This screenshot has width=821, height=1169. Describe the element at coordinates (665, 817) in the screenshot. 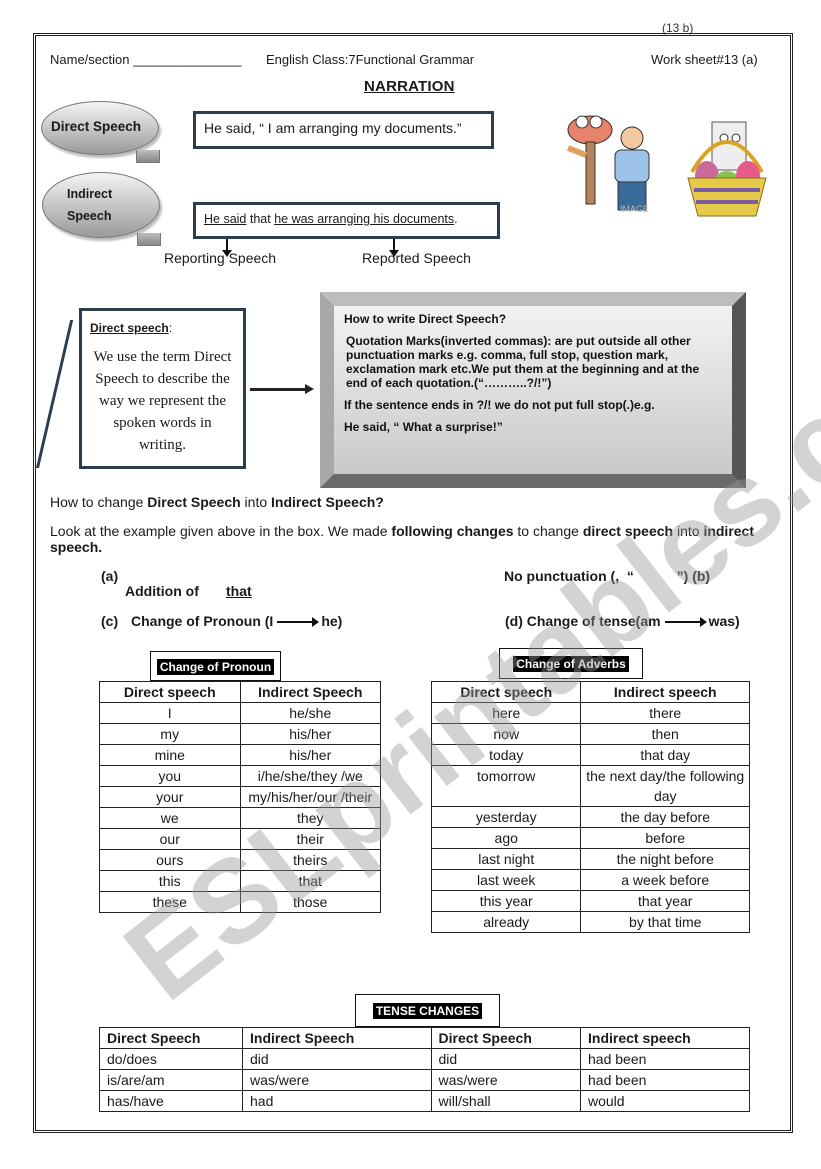

I see `table-cell: the day before` at that location.